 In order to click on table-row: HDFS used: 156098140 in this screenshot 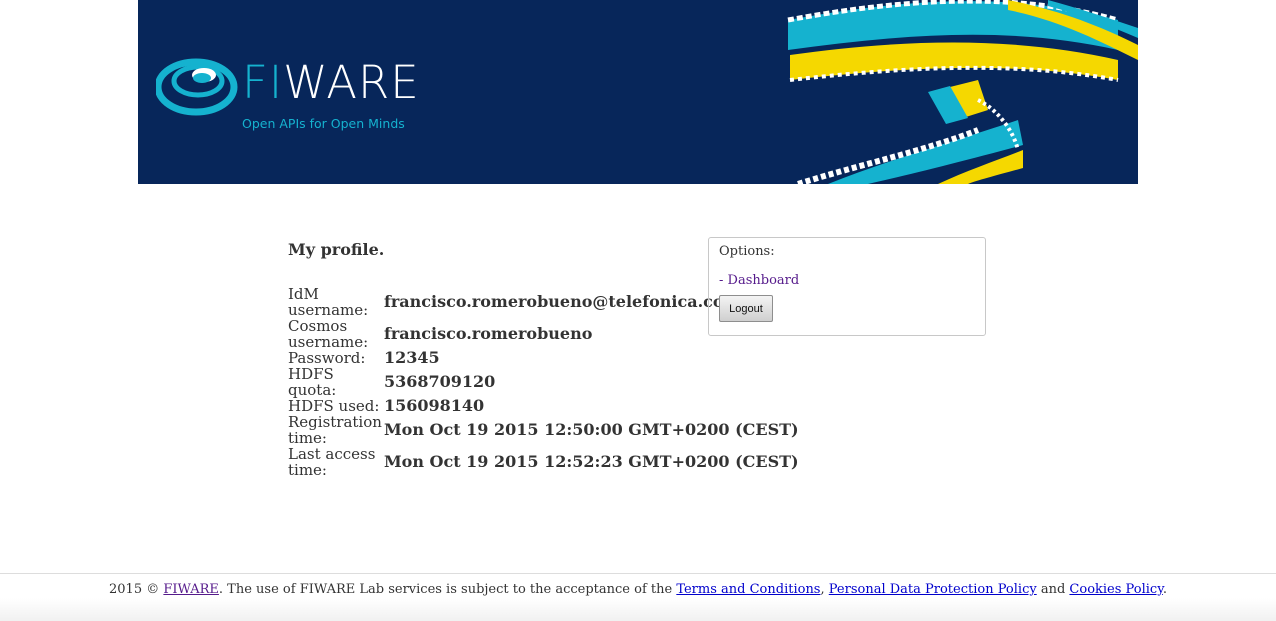, I will do `click(543, 405)`.